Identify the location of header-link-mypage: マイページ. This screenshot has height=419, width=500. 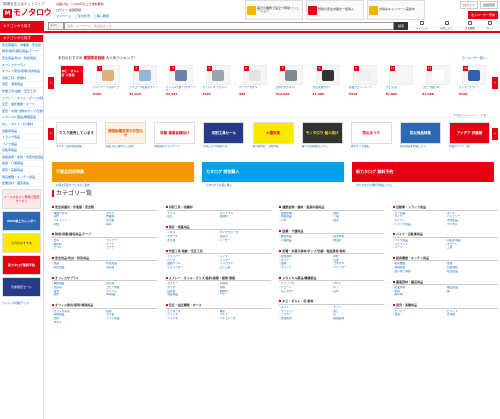
(63, 16).